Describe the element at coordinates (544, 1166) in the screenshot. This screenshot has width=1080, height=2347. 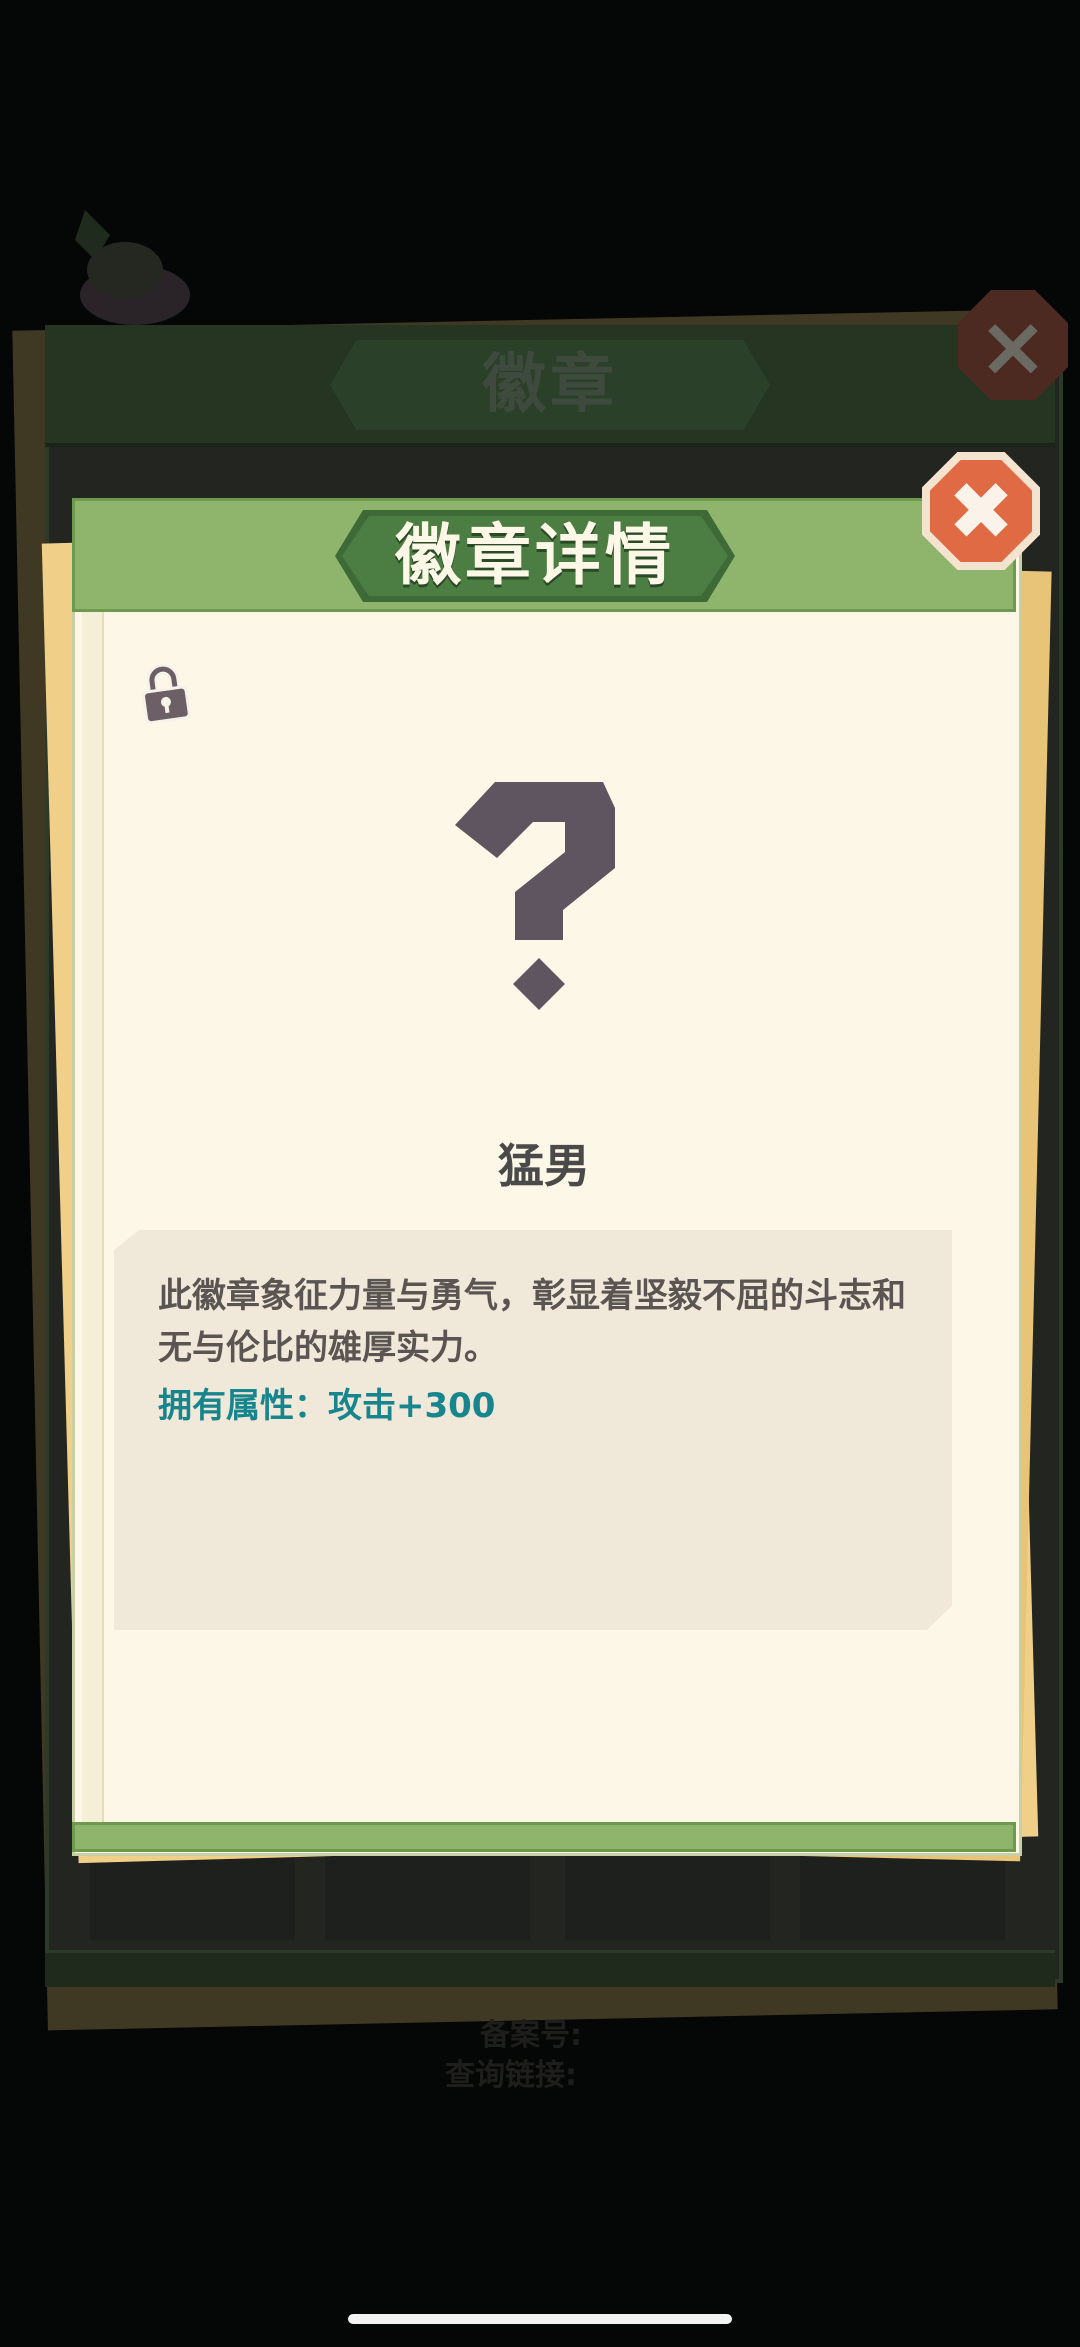
I see `badge-name: 猛男` at that location.